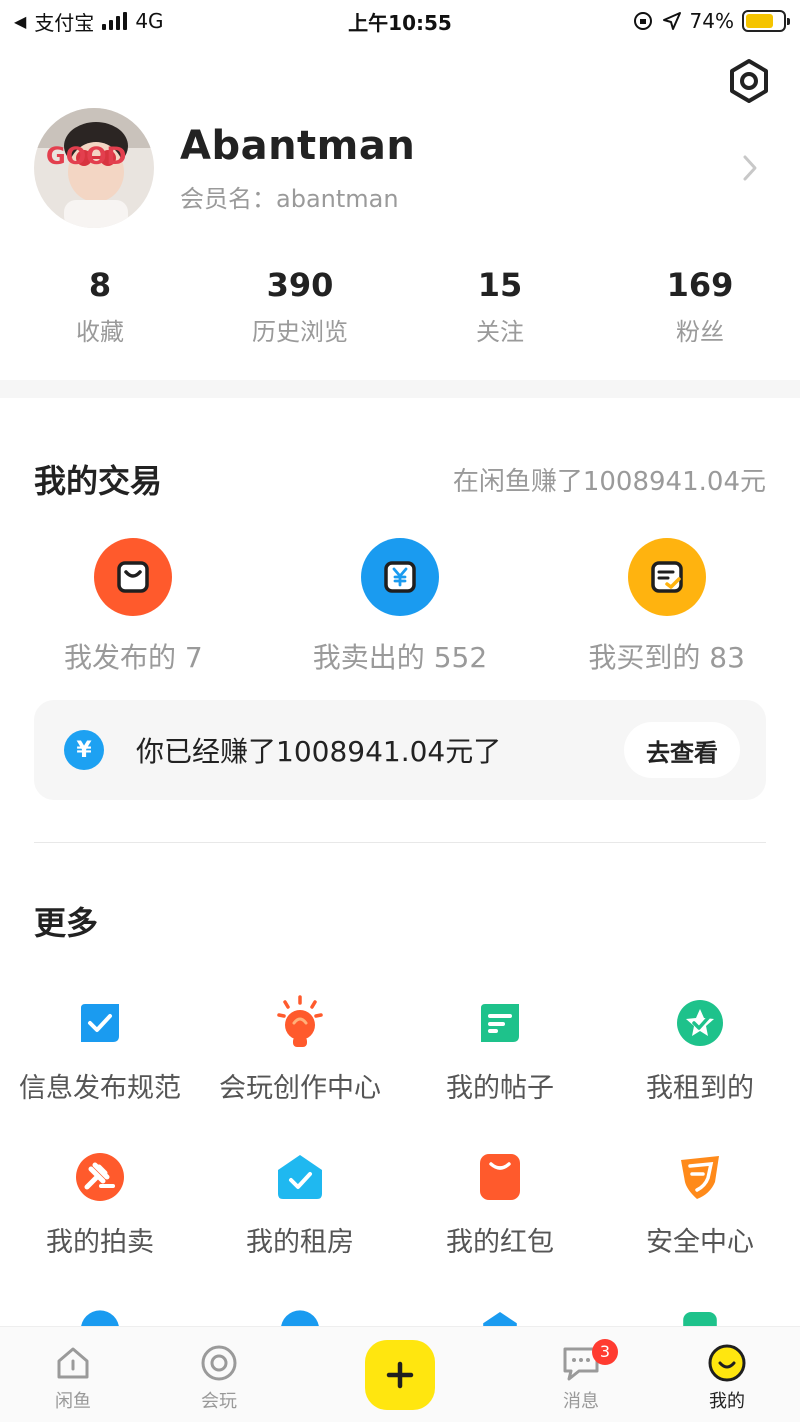 The image size is (800, 1422). What do you see at coordinates (100, 1177) in the screenshot?
I see `auction-hammer-icon` at bounding box center [100, 1177].